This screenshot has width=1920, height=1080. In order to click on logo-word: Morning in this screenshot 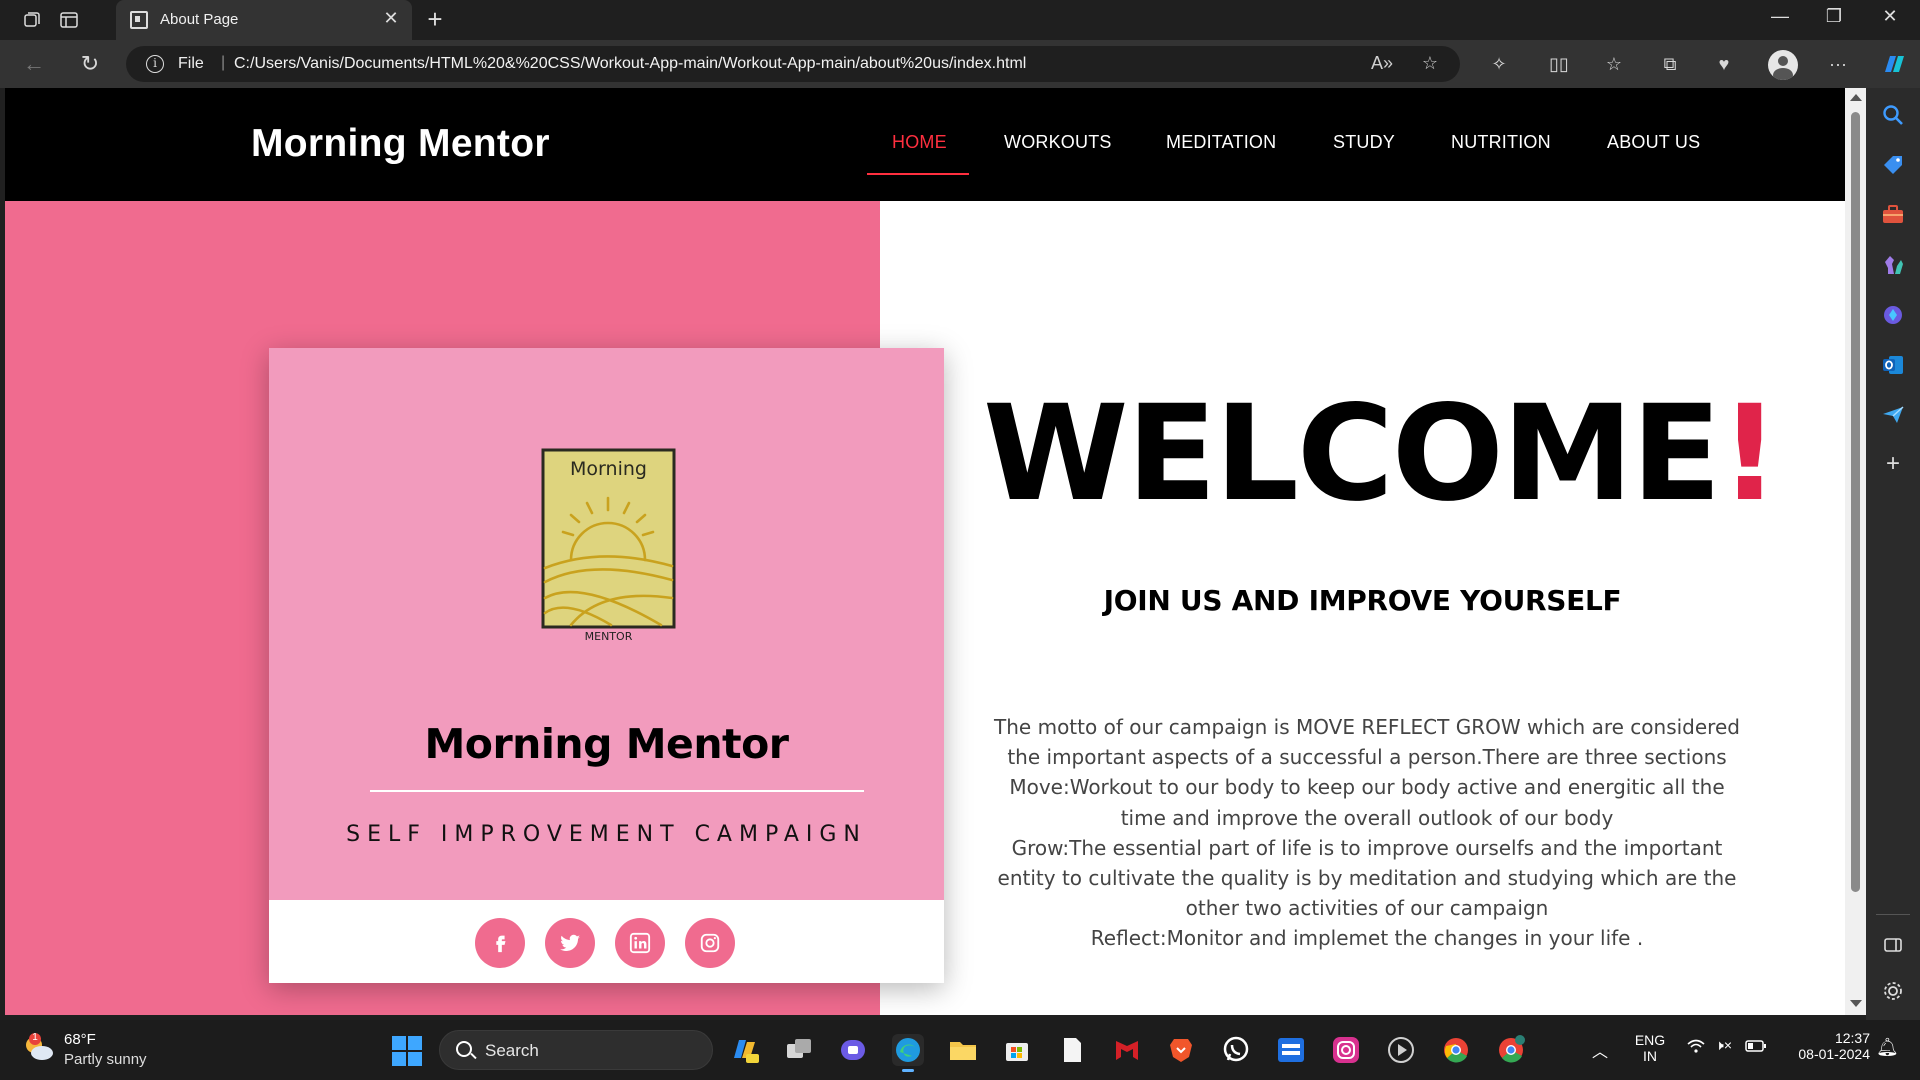, I will do `click(608, 469)`.